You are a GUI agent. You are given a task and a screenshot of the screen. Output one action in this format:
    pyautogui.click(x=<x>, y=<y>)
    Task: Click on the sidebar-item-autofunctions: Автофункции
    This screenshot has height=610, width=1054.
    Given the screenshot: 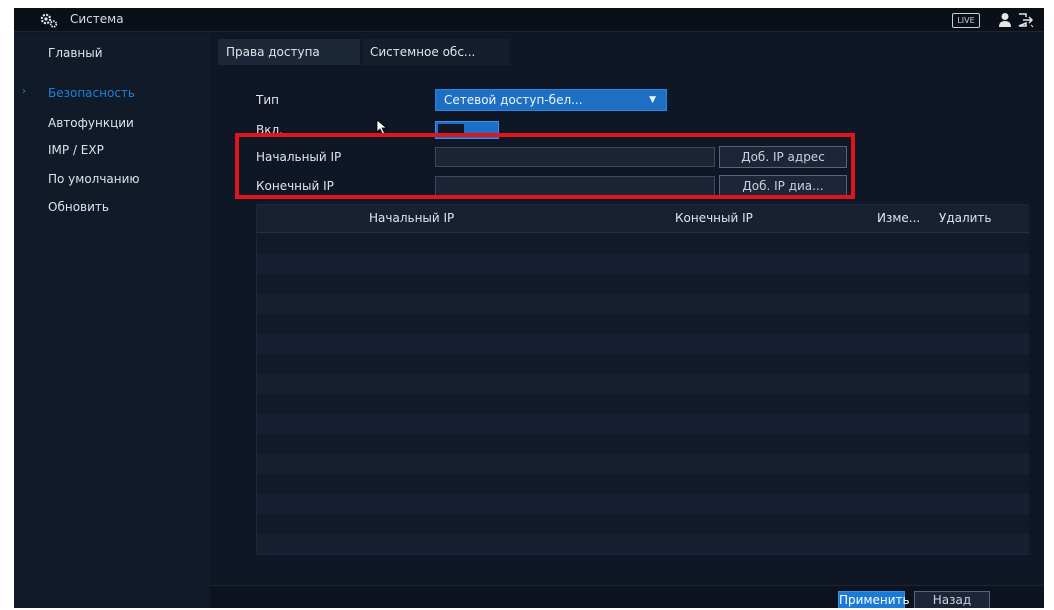 What is the action you would take?
    pyautogui.click(x=91, y=123)
    